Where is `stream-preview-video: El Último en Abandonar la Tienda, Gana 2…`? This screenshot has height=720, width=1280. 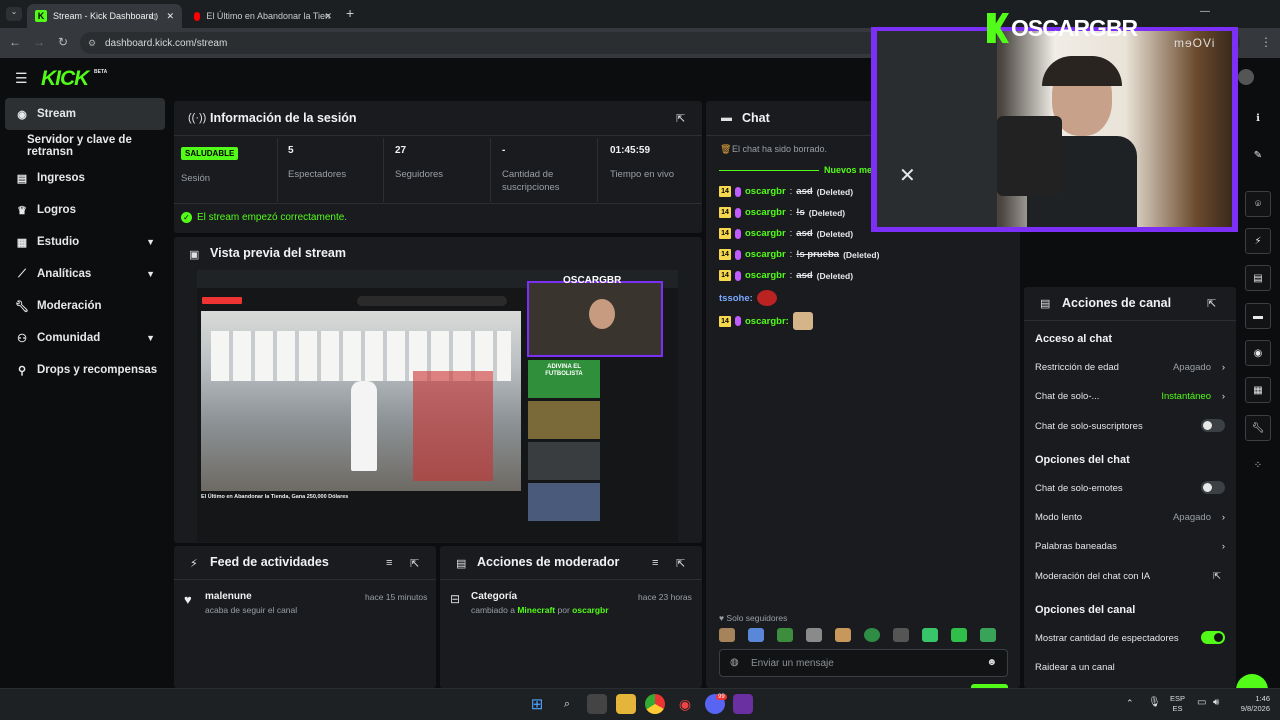
stream-preview-video: El Último en Abandonar la Tienda, Gana 2… is located at coordinates (437, 406).